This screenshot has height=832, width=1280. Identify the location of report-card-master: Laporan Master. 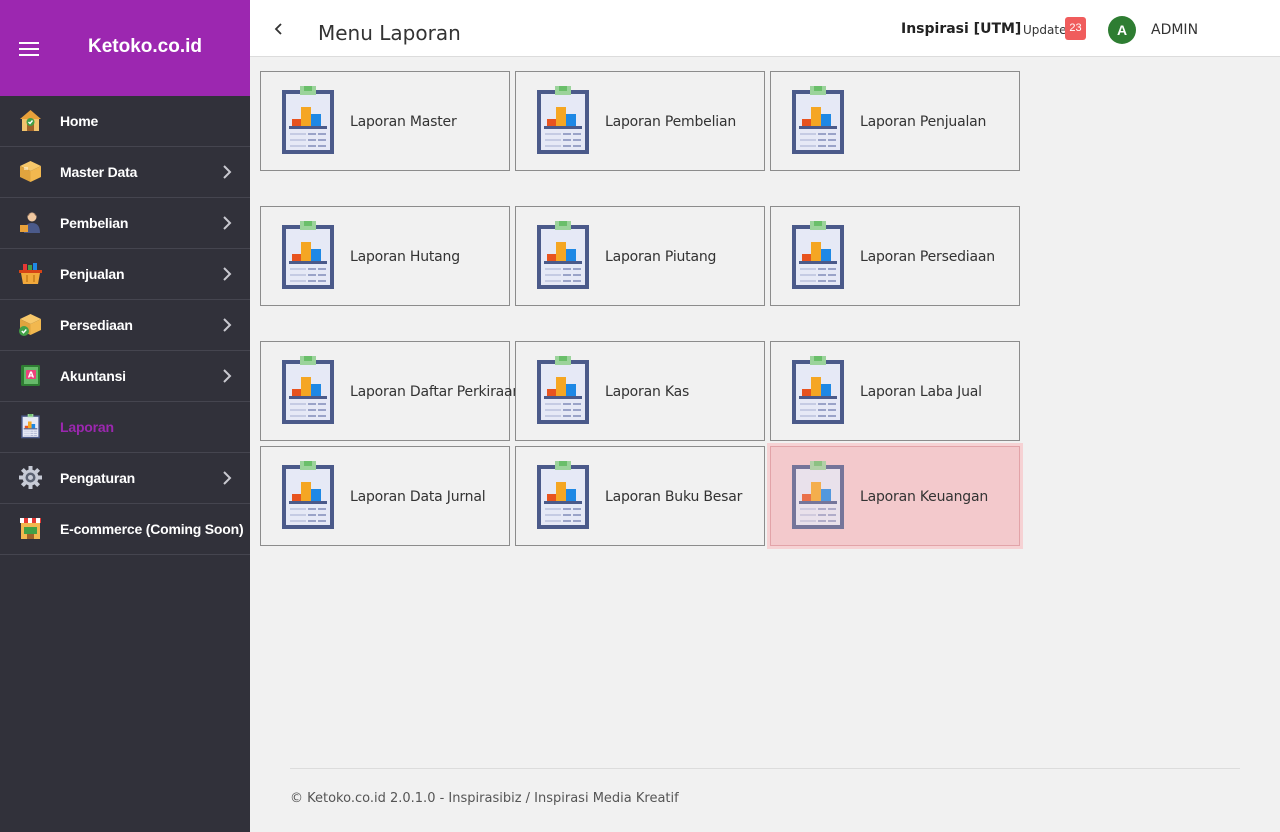
(385, 121).